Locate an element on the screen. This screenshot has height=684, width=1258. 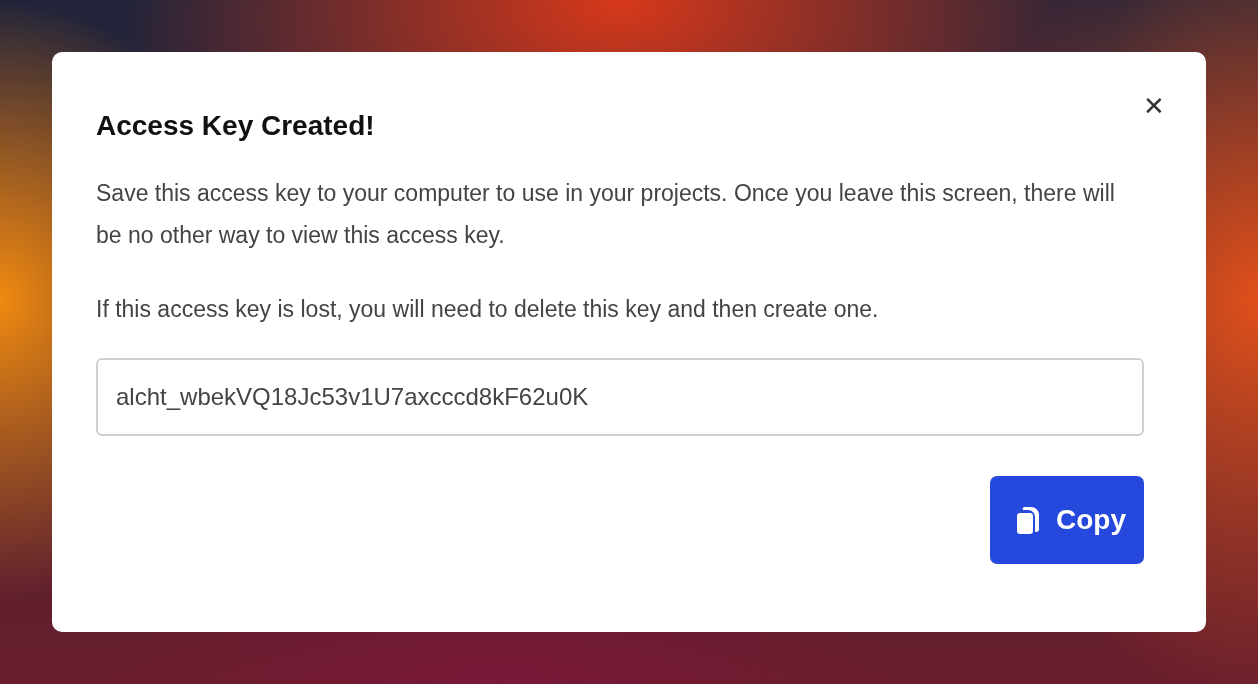
dialog-title: Access Key Created! is located at coordinates (236, 126).